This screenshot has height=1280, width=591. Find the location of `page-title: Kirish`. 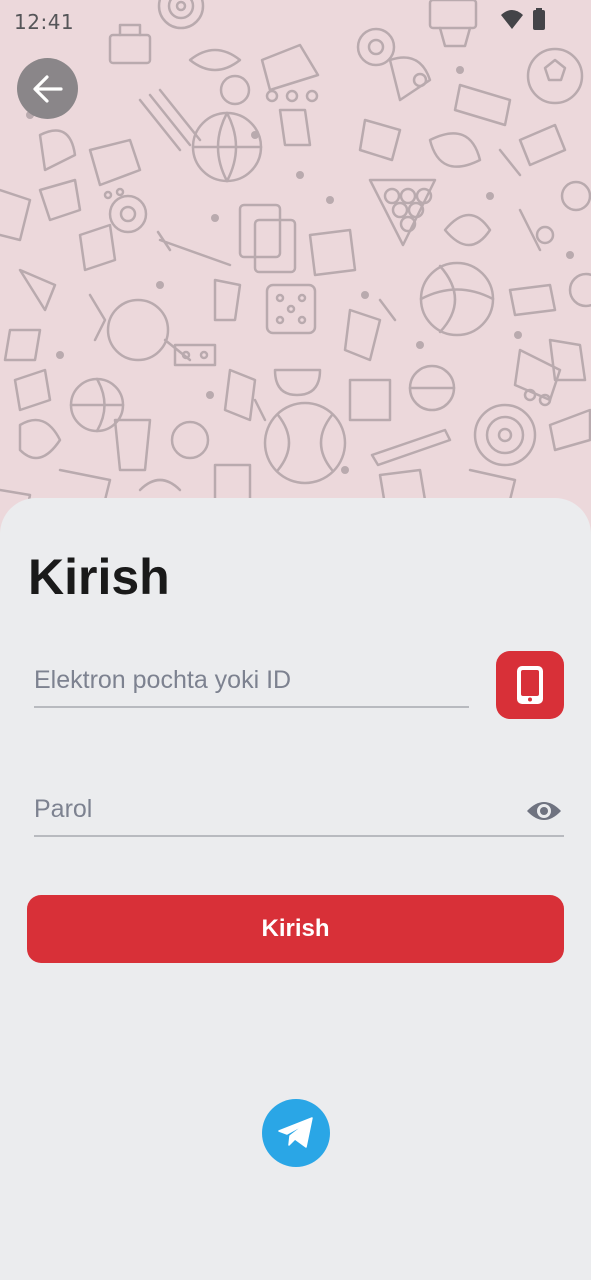

page-title: Kirish is located at coordinates (99, 577).